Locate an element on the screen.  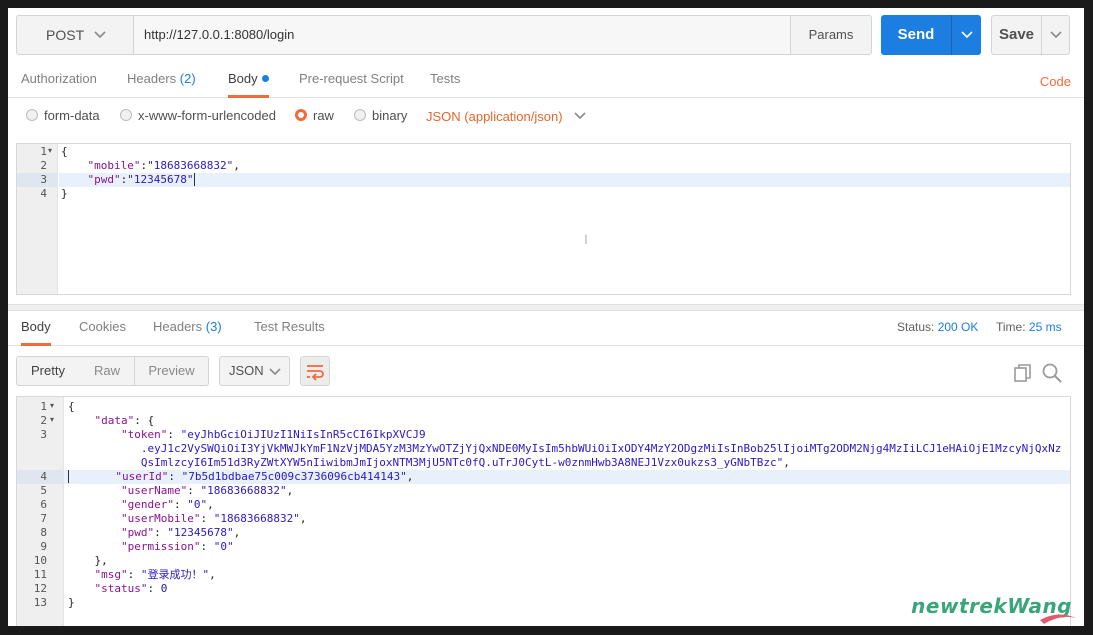
line-number: 3 is located at coordinates (43, 434).